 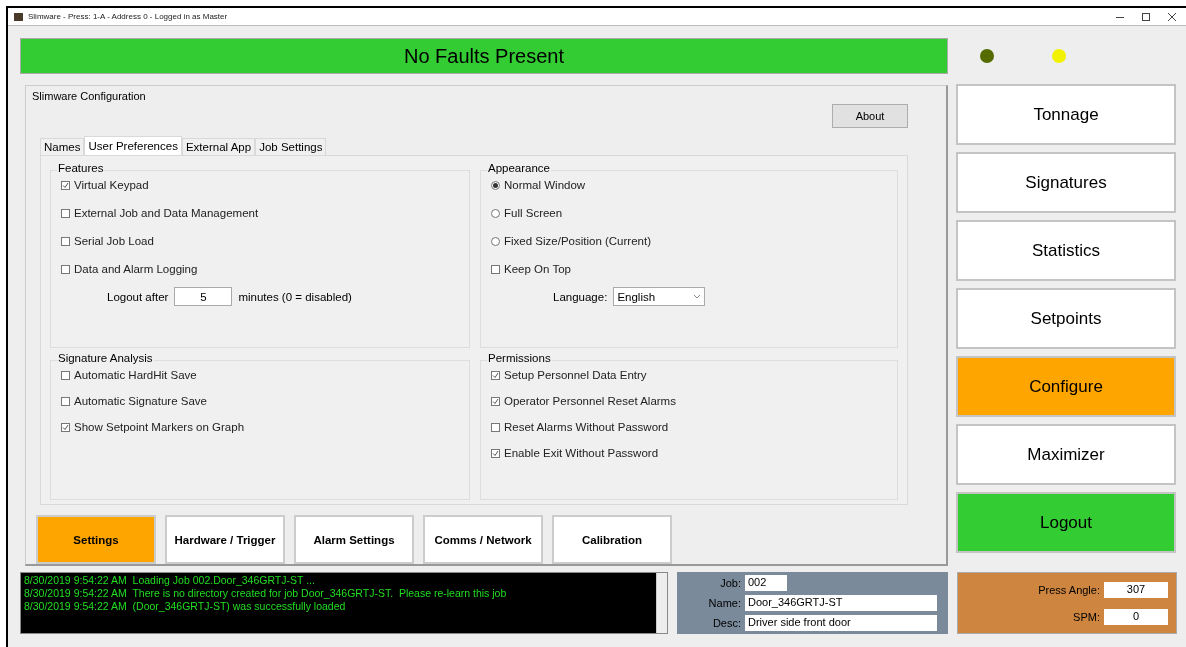 I want to click on press-label: SPM:, so click(x=1086, y=616).